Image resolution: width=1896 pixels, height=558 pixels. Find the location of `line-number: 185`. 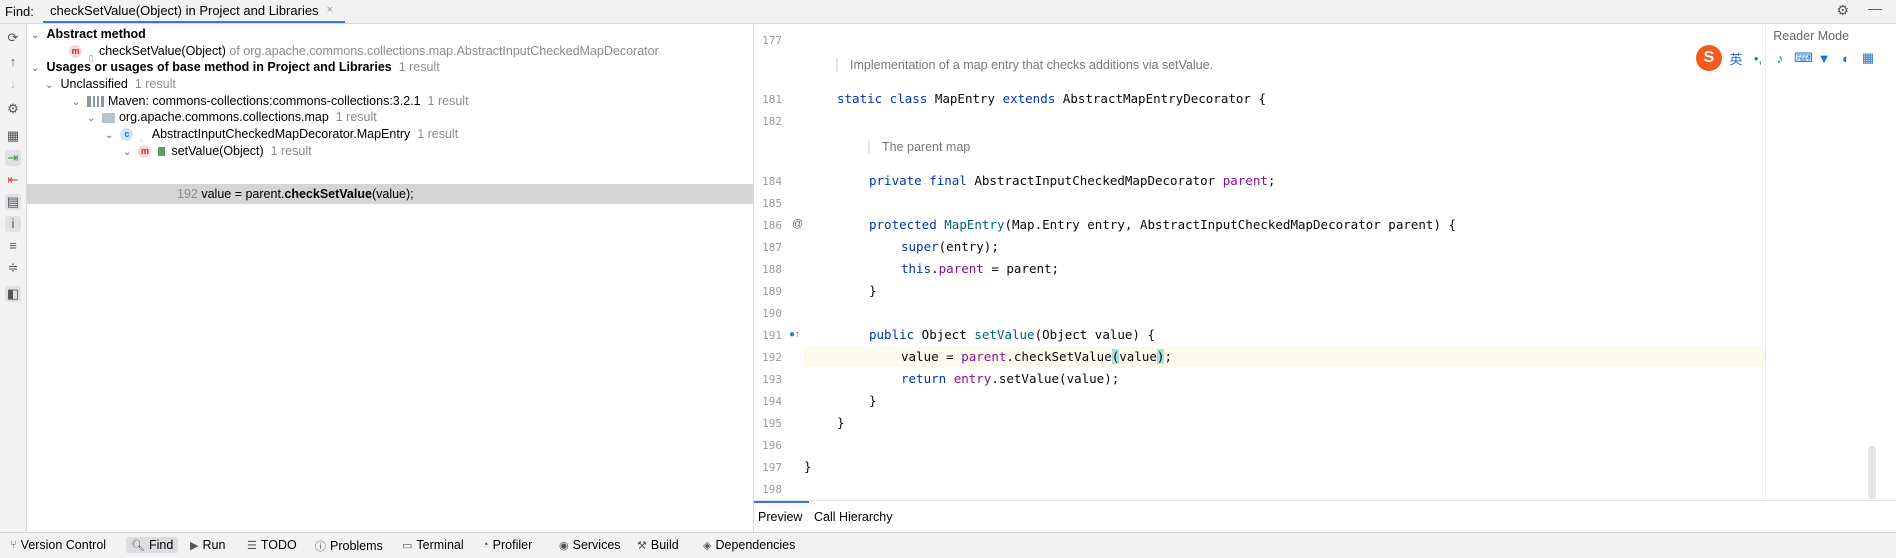

line-number: 185 is located at coordinates (772, 203).